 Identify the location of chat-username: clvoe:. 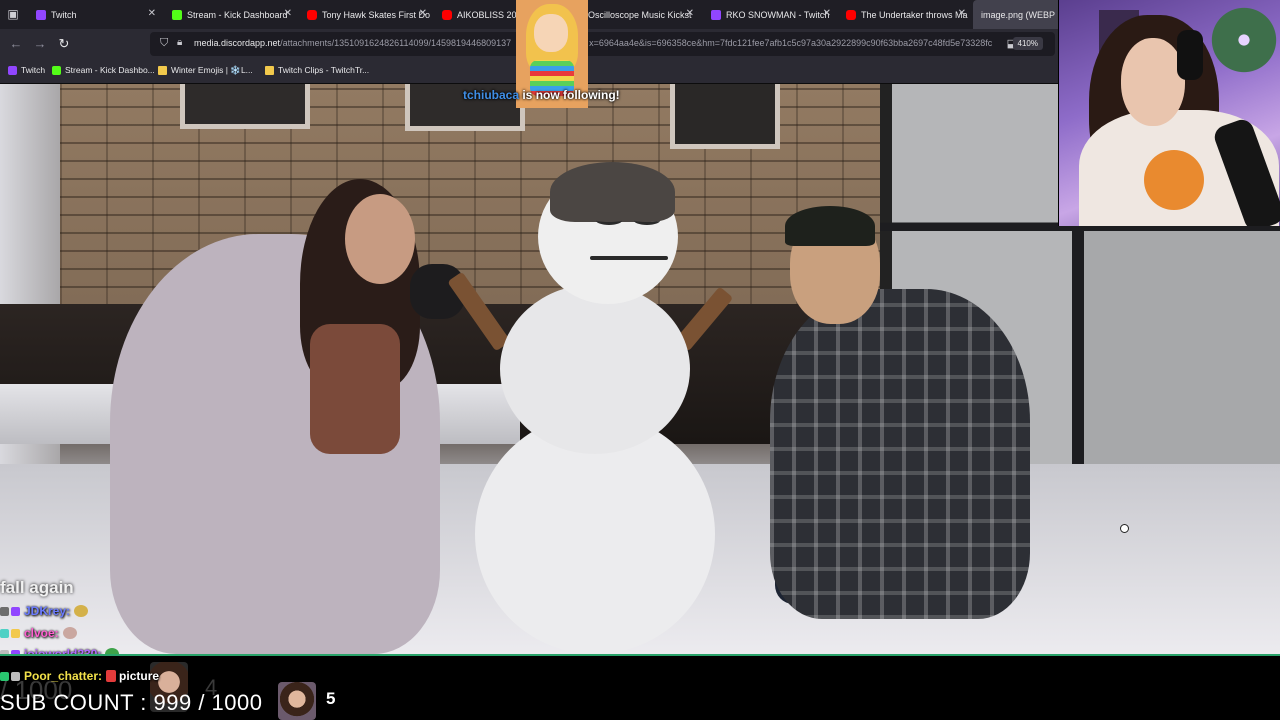
(41, 633).